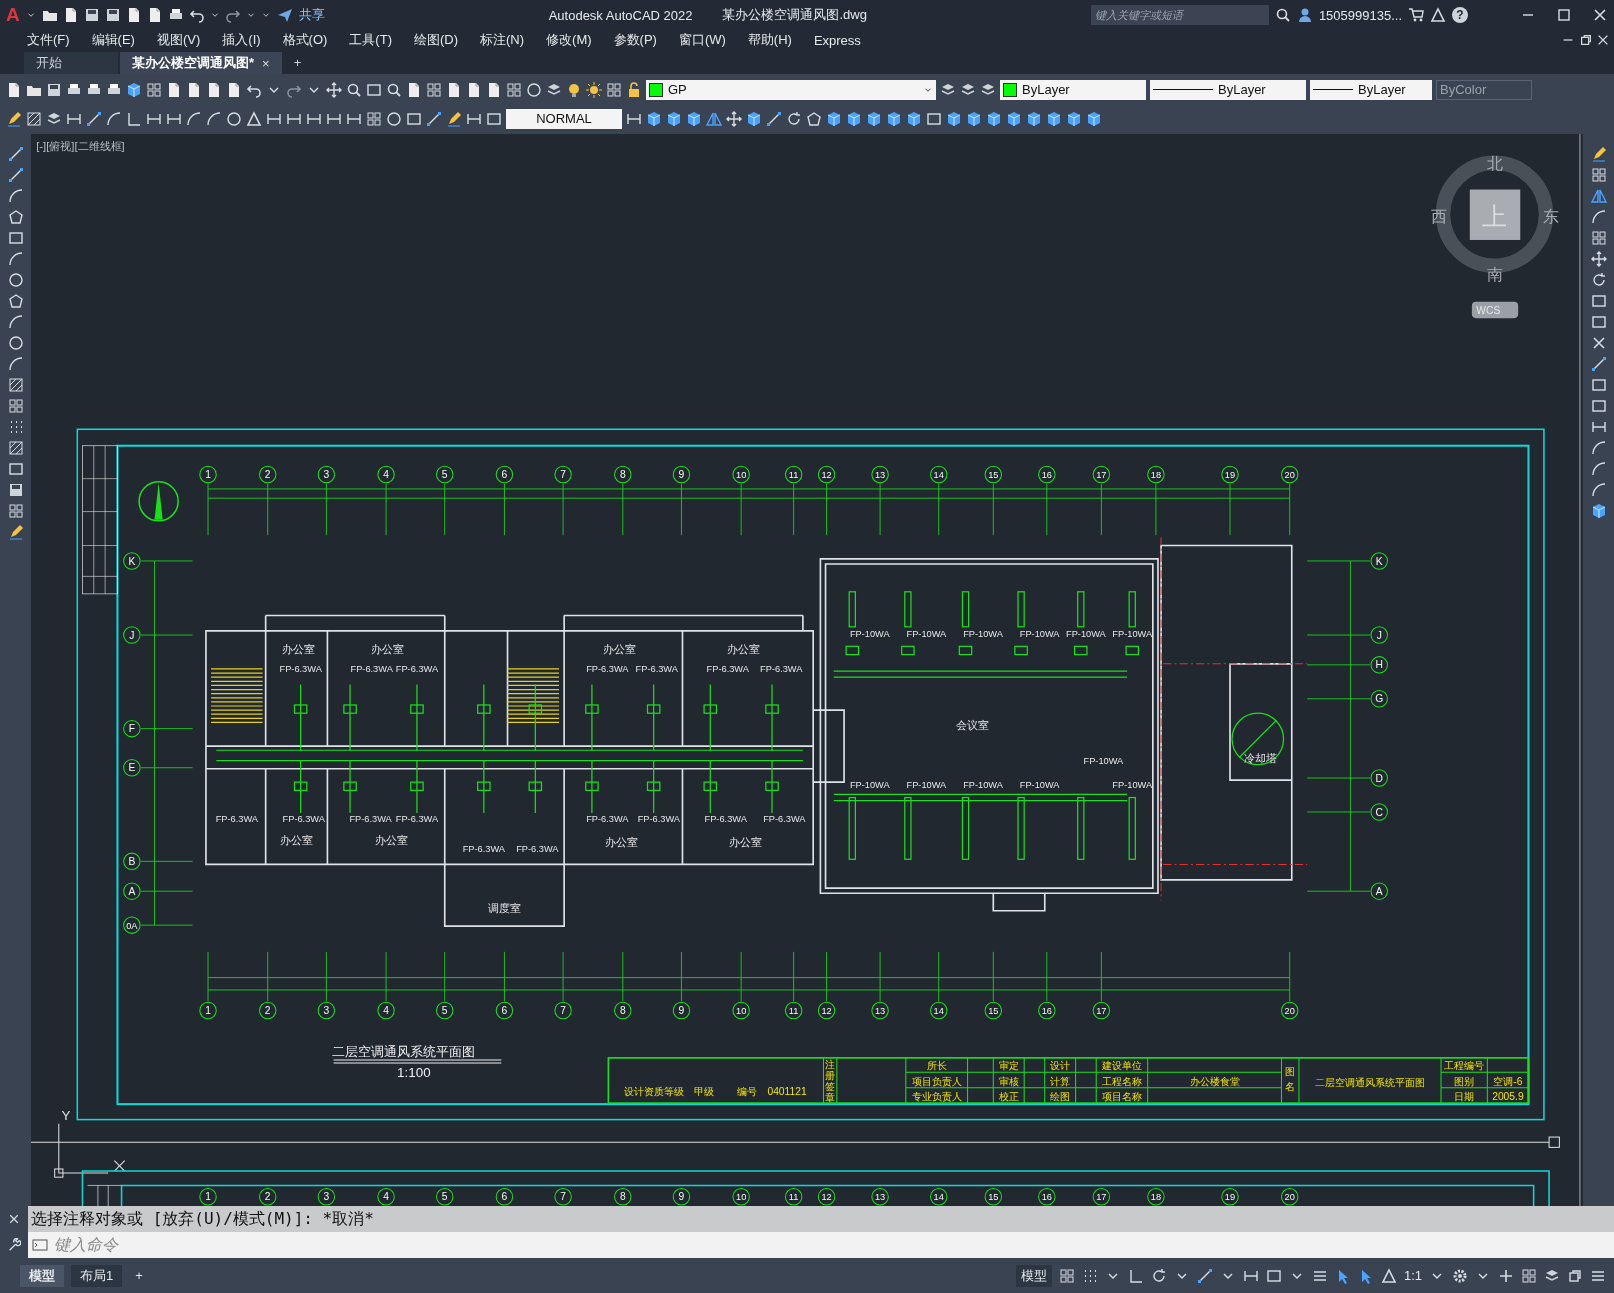 This screenshot has width=1614, height=1293. I want to click on model-space-button: 模型, so click(1033, 1275).